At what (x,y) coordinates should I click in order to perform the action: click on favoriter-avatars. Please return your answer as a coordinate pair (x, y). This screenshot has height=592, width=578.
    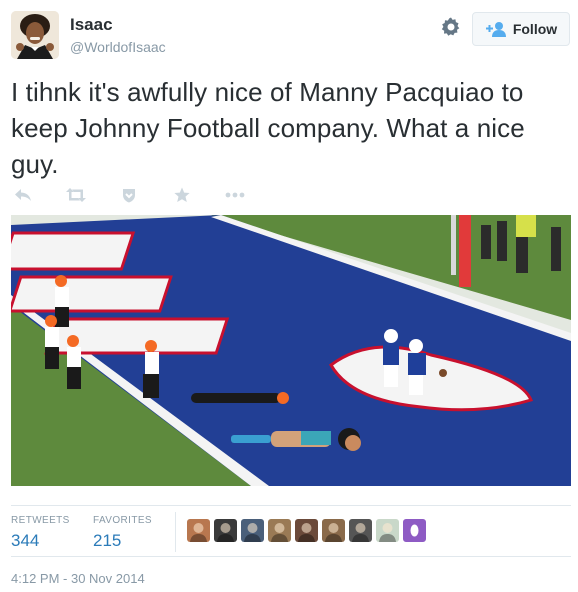
    Looking at the image, I should click on (306, 530).